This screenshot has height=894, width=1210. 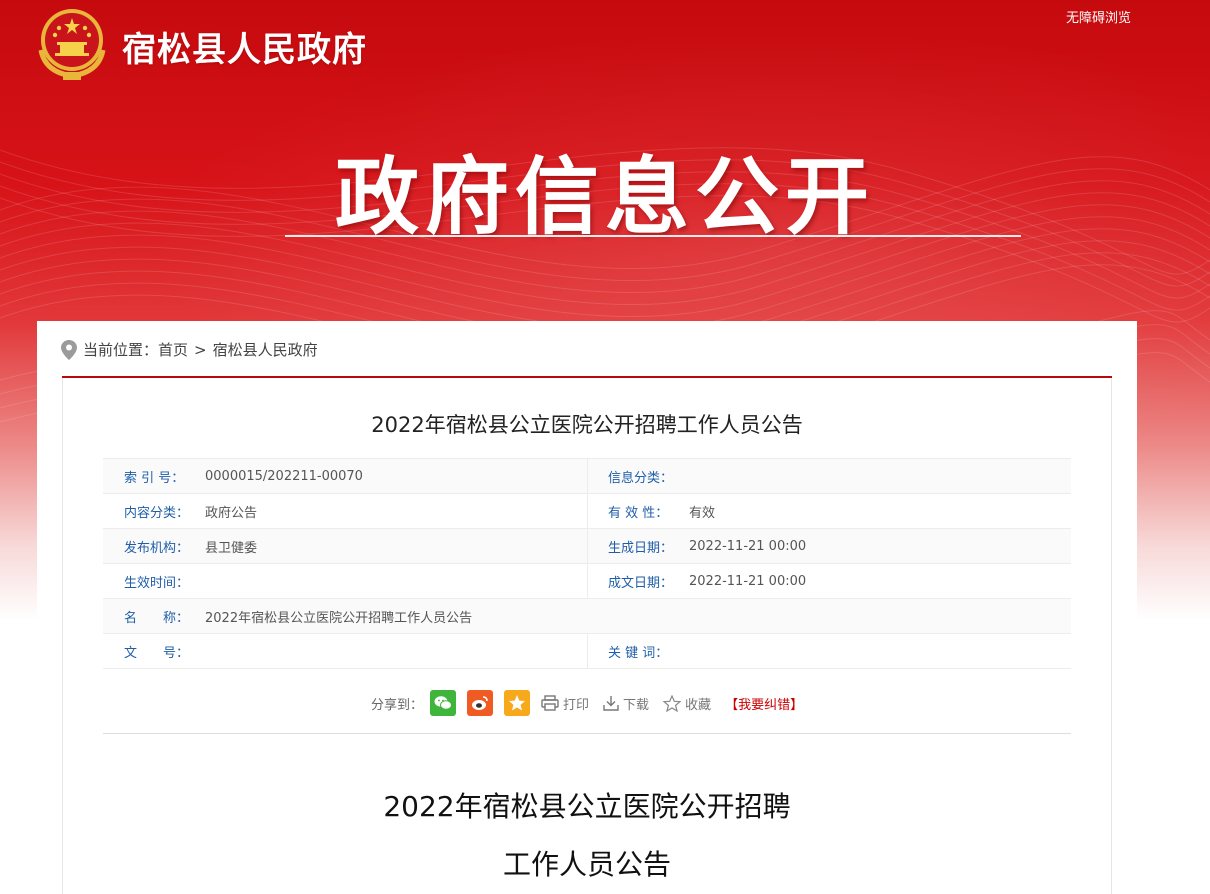 I want to click on index-label: 索 引 号：, so click(x=154, y=476).